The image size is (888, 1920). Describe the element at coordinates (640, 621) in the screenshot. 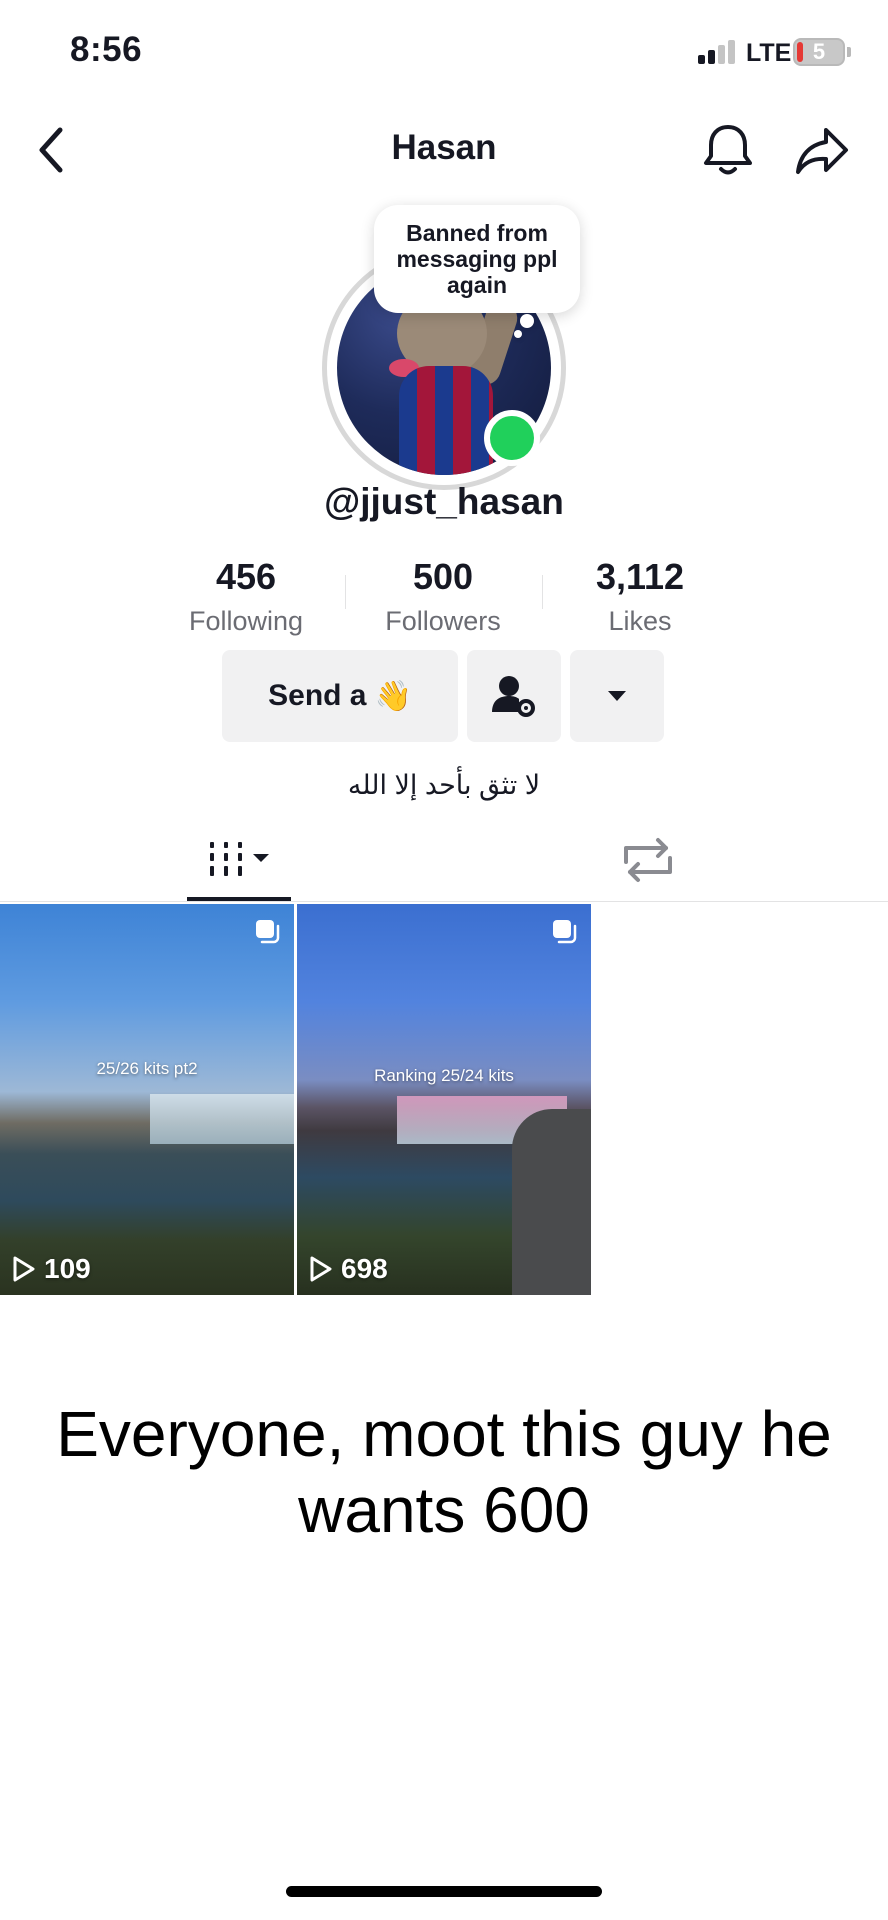

I see `stat-label: Likes` at that location.